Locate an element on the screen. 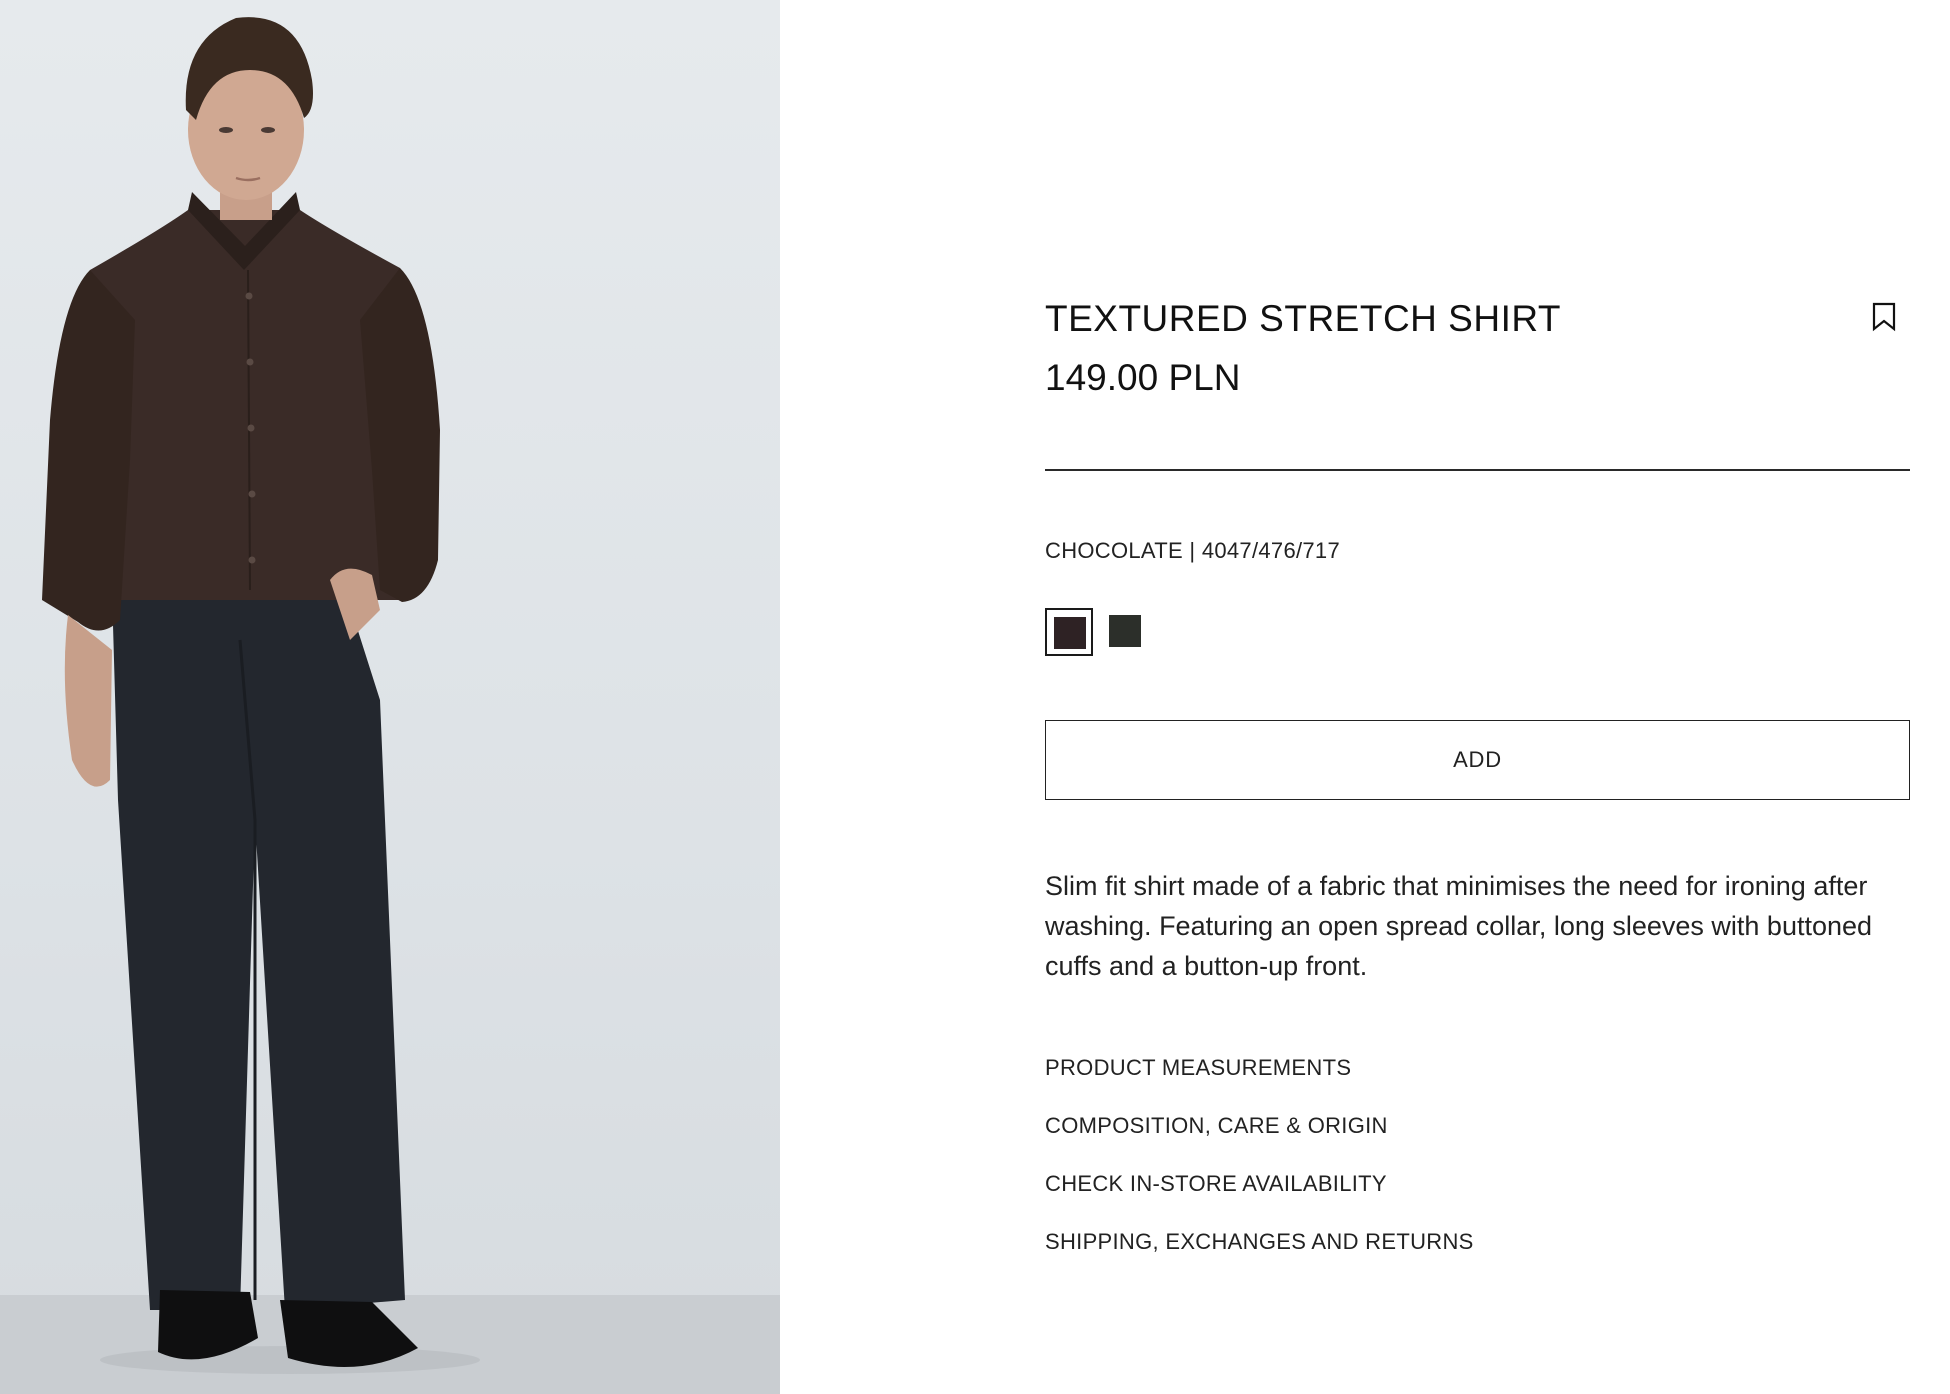  swatch-chocolate-fill is located at coordinates (1070, 633).